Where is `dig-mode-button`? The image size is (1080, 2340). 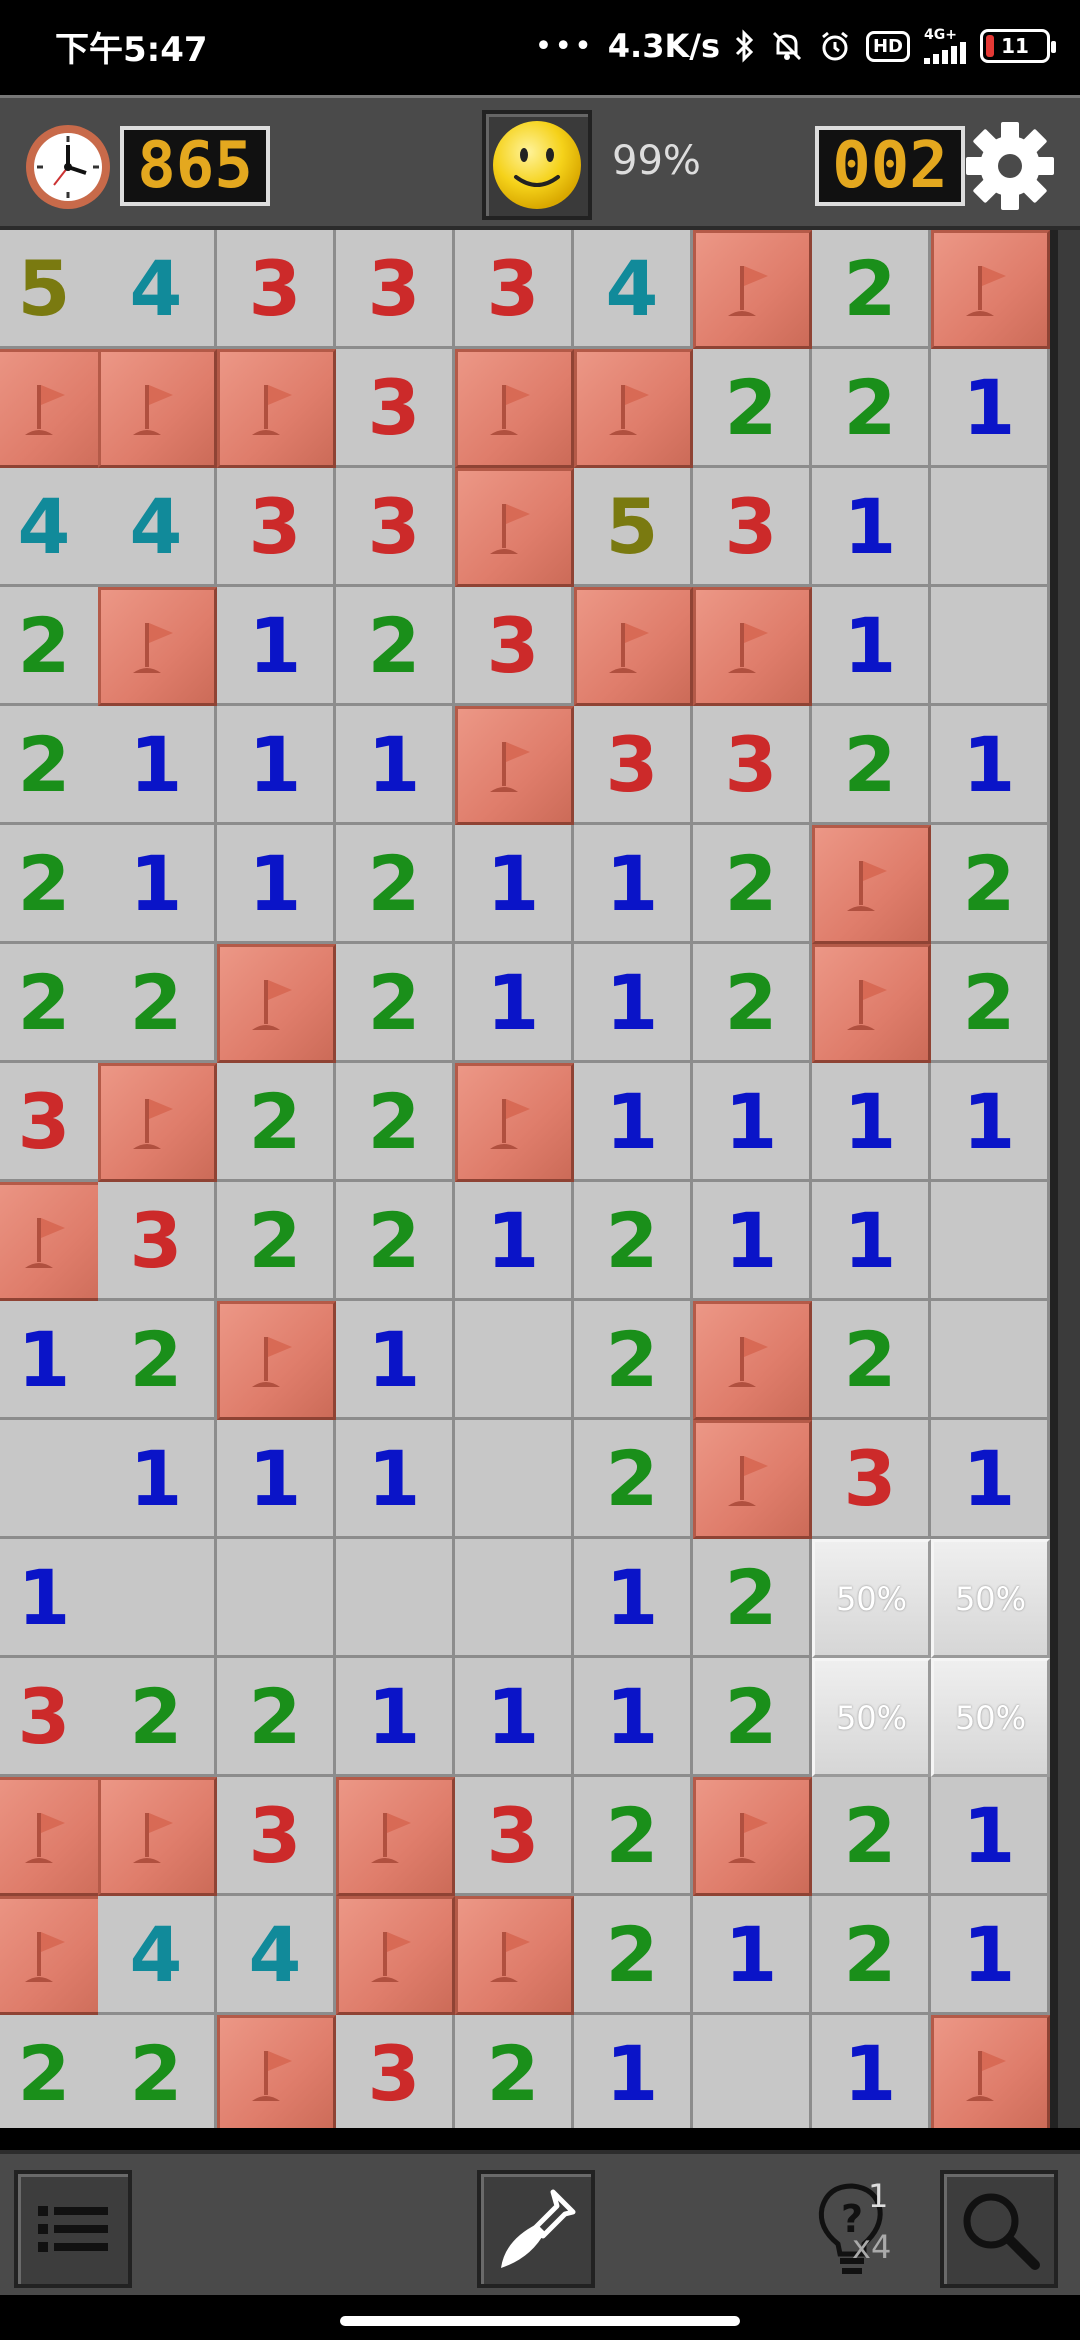
dig-mode-button is located at coordinates (536, 2229).